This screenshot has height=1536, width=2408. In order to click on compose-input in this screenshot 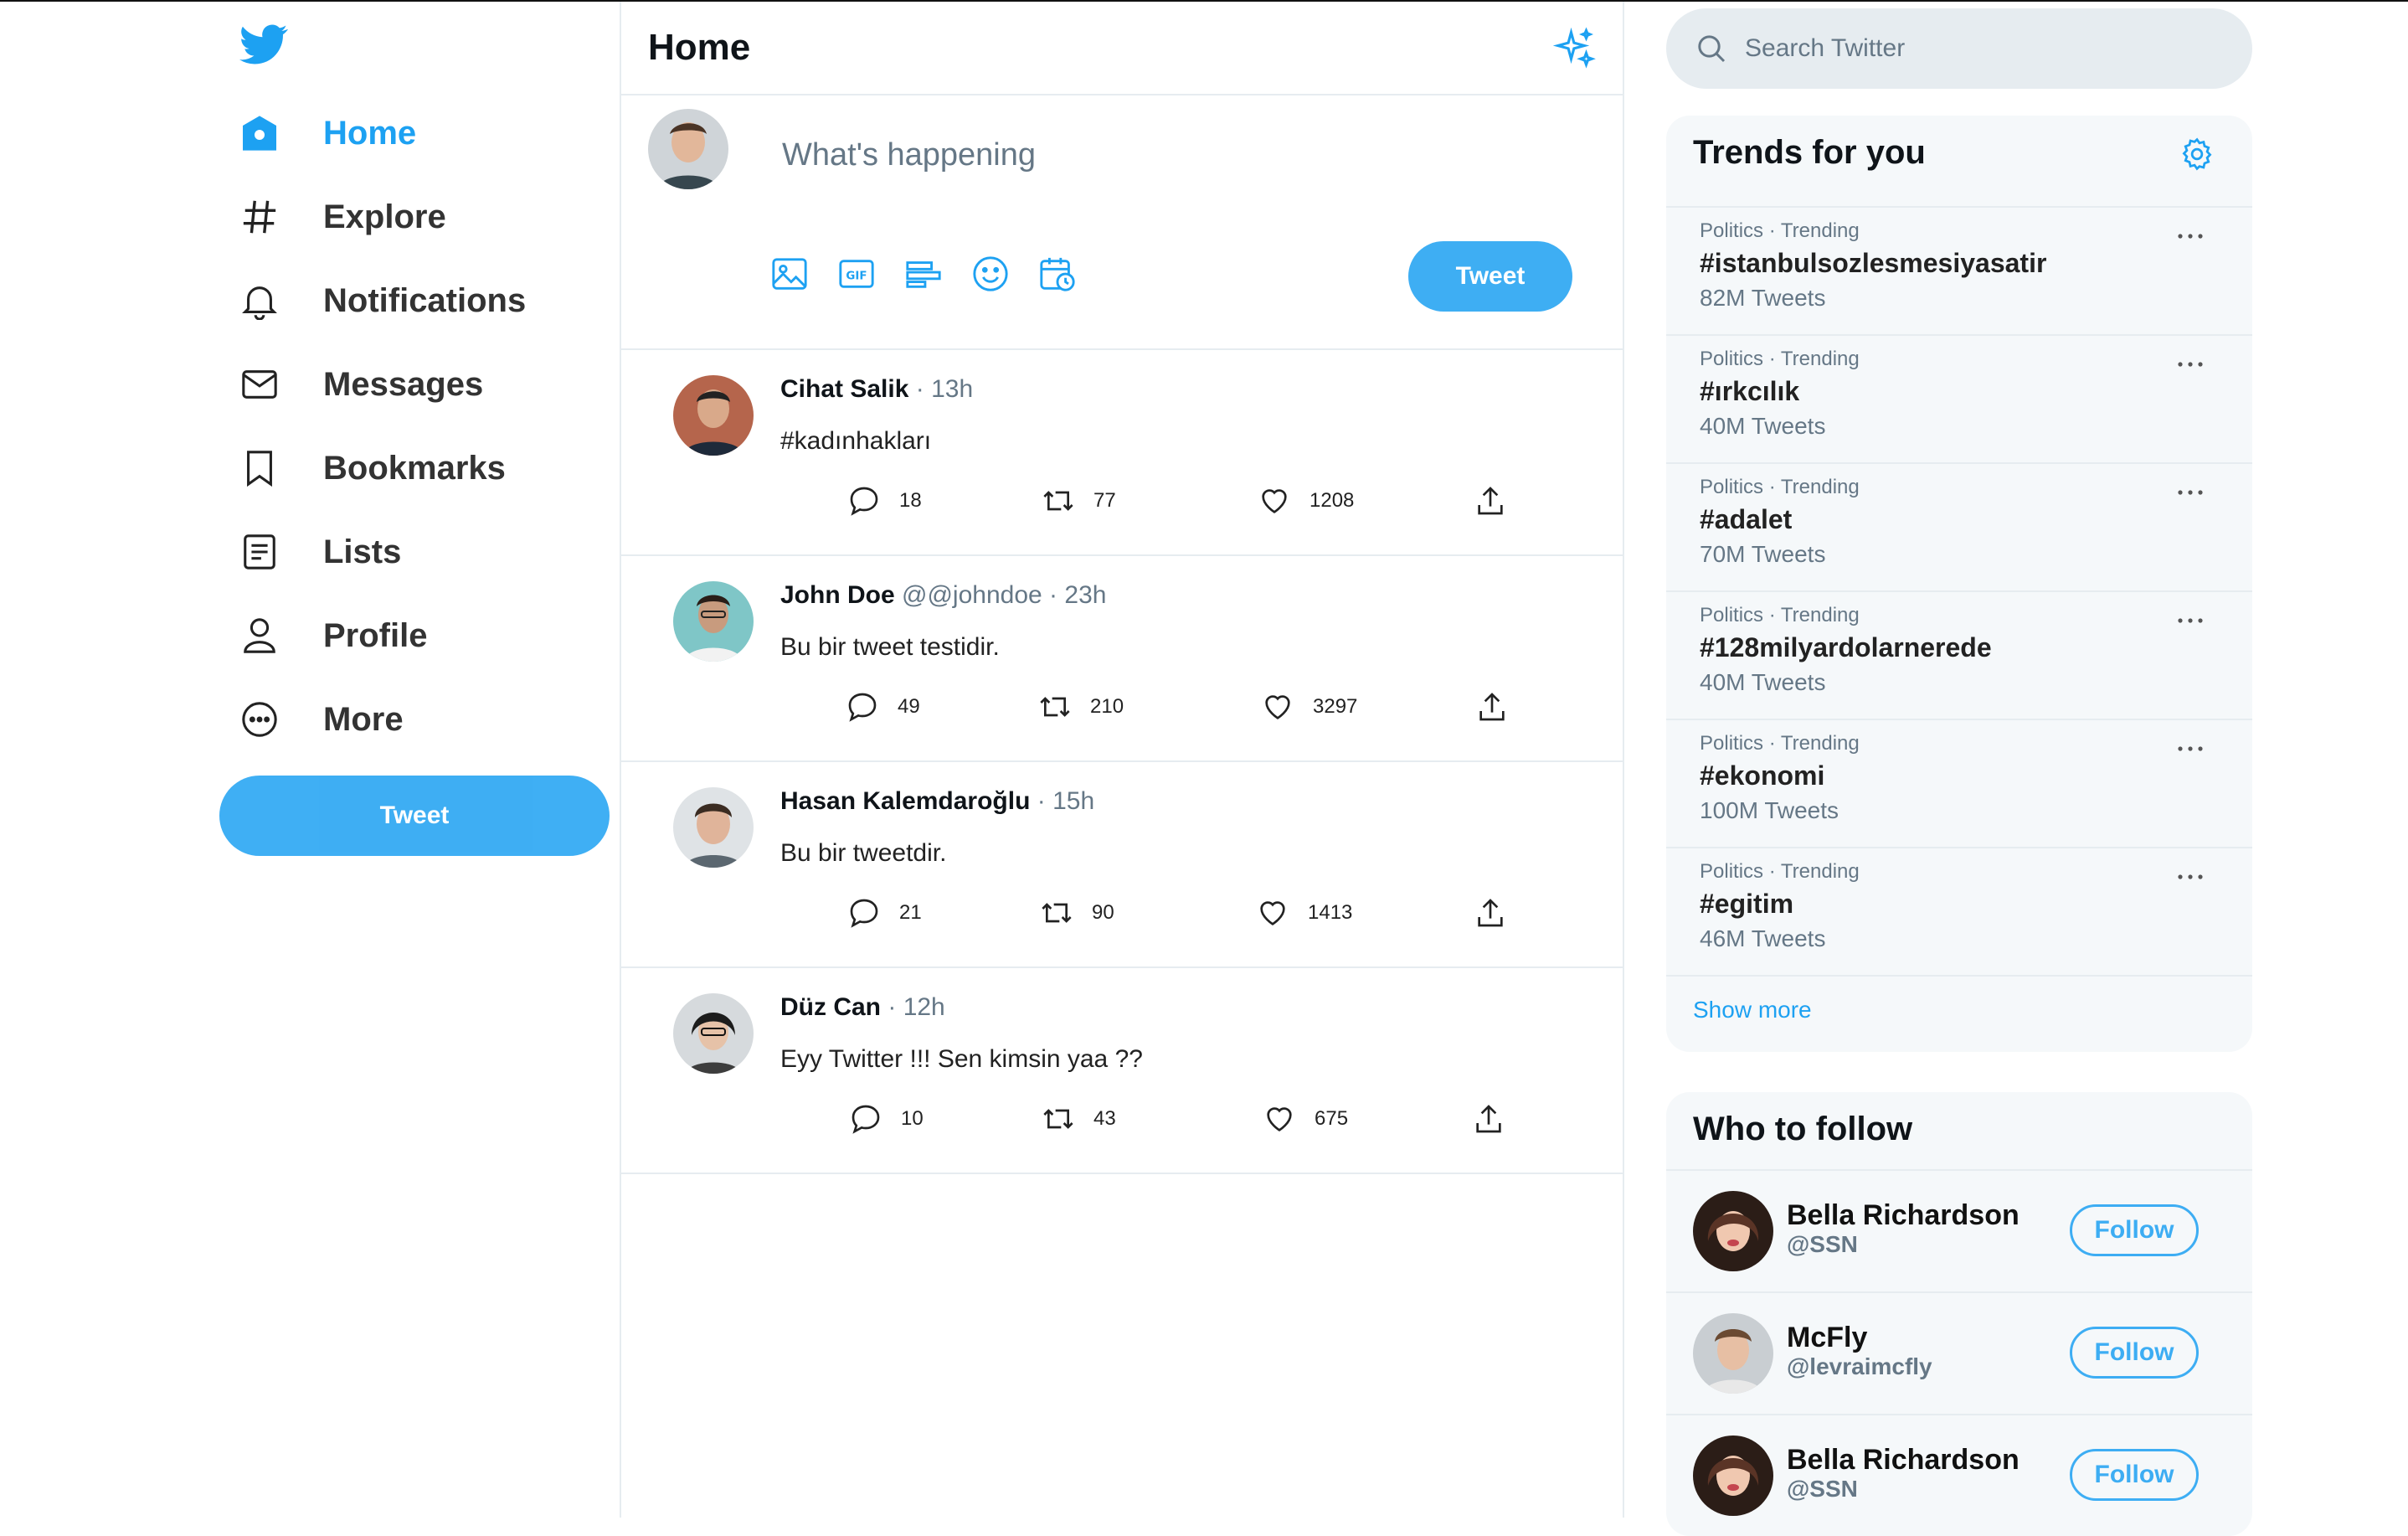, I will do `click(1117, 155)`.